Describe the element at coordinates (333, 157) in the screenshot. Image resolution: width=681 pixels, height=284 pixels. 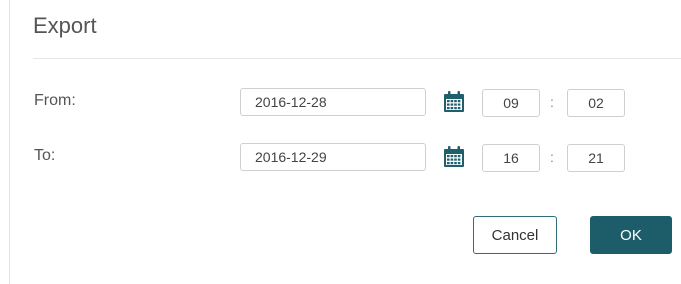
I see `to-date-input` at that location.